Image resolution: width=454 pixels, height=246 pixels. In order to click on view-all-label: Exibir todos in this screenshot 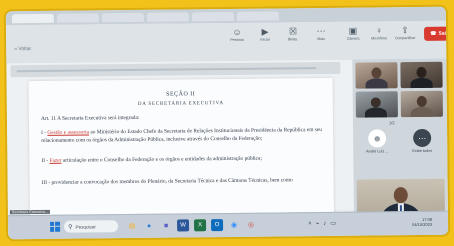, I will do `click(422, 151)`.